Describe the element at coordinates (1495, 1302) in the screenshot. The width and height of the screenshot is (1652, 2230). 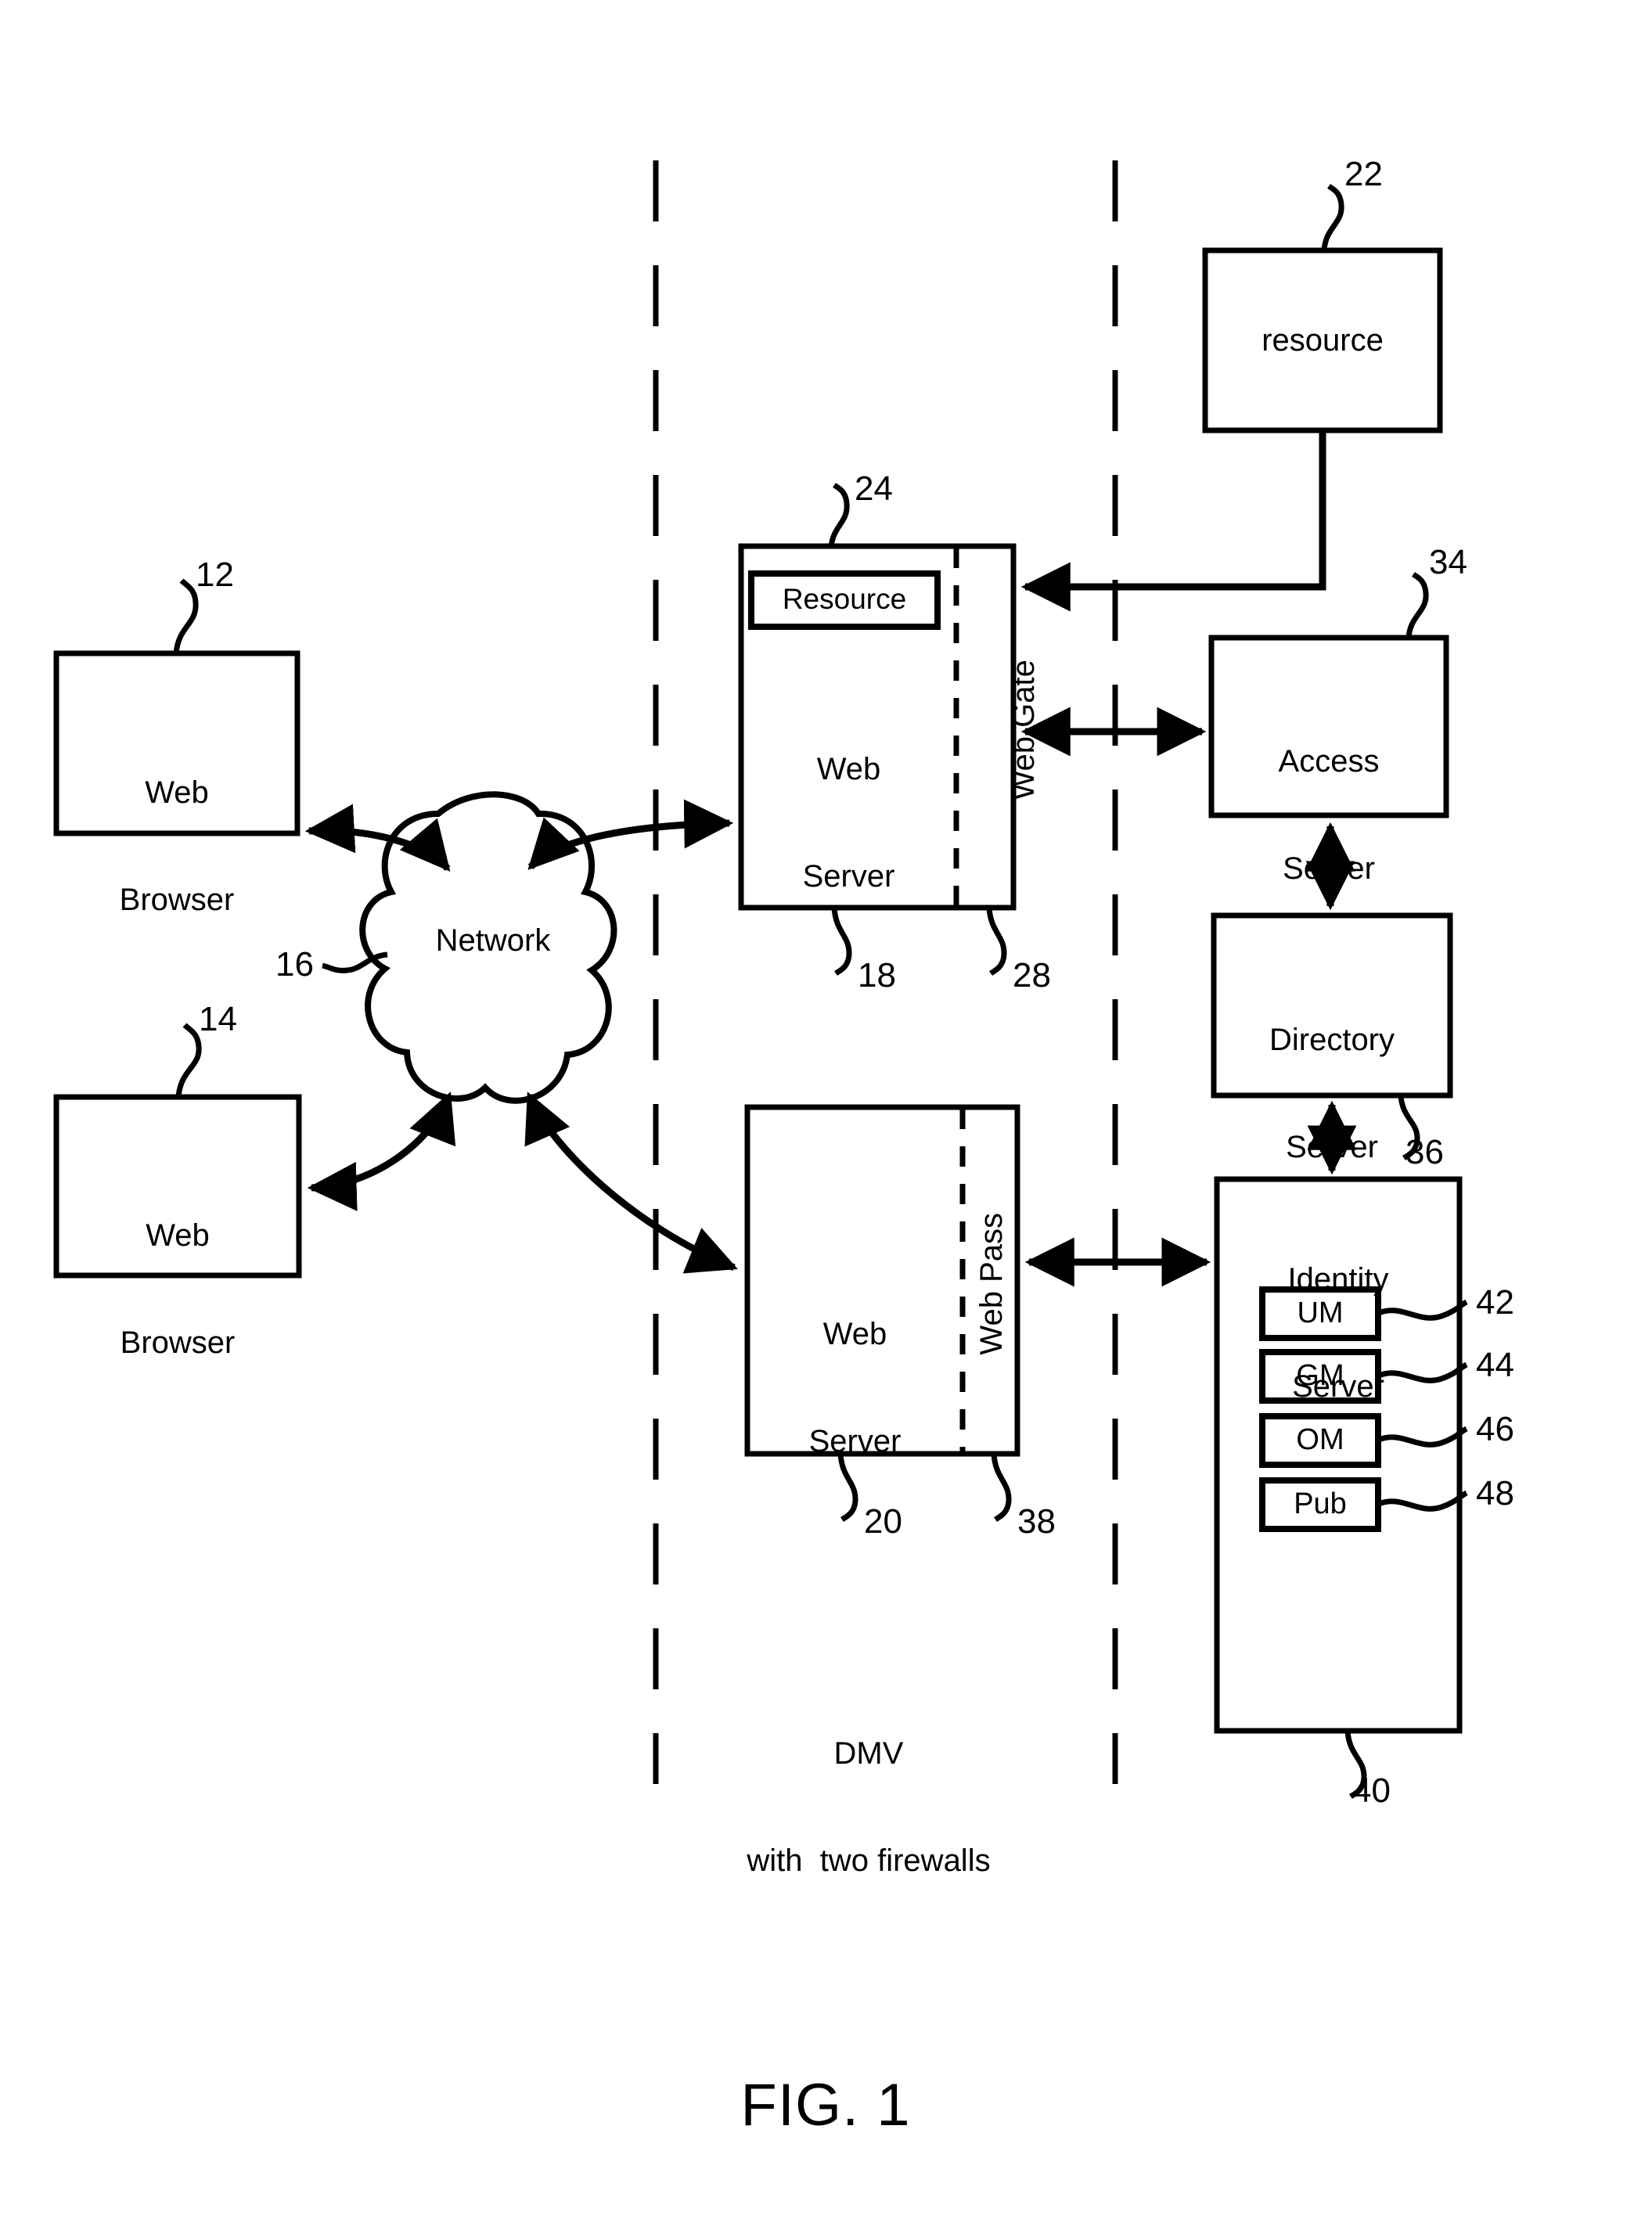
I see `ref-numeral-42: 42` at that location.